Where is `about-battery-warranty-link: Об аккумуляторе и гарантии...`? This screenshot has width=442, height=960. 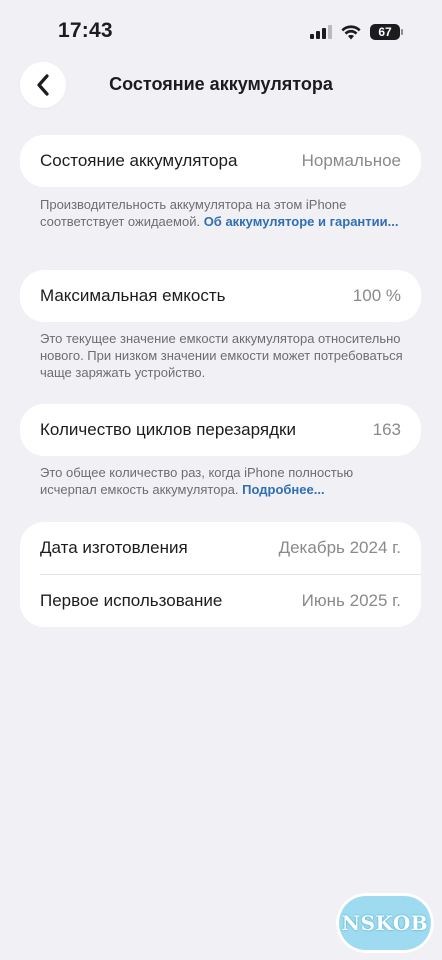
about-battery-warranty-link: Об аккумуляторе и гарантии... is located at coordinates (301, 221).